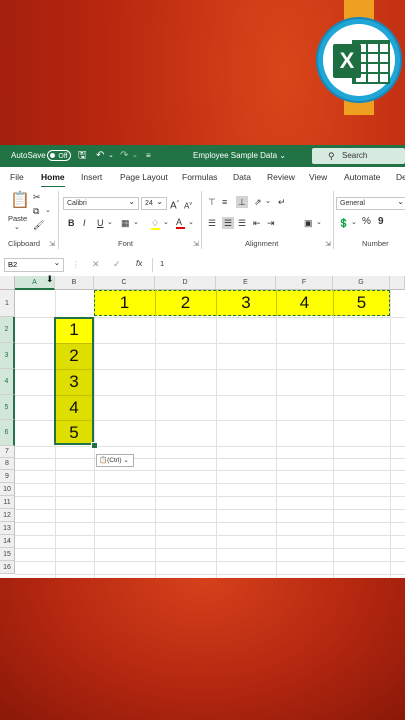 The height and width of the screenshot is (720, 405). What do you see at coordinates (242, 223) in the screenshot?
I see `align-right-icon: ☰` at bounding box center [242, 223].